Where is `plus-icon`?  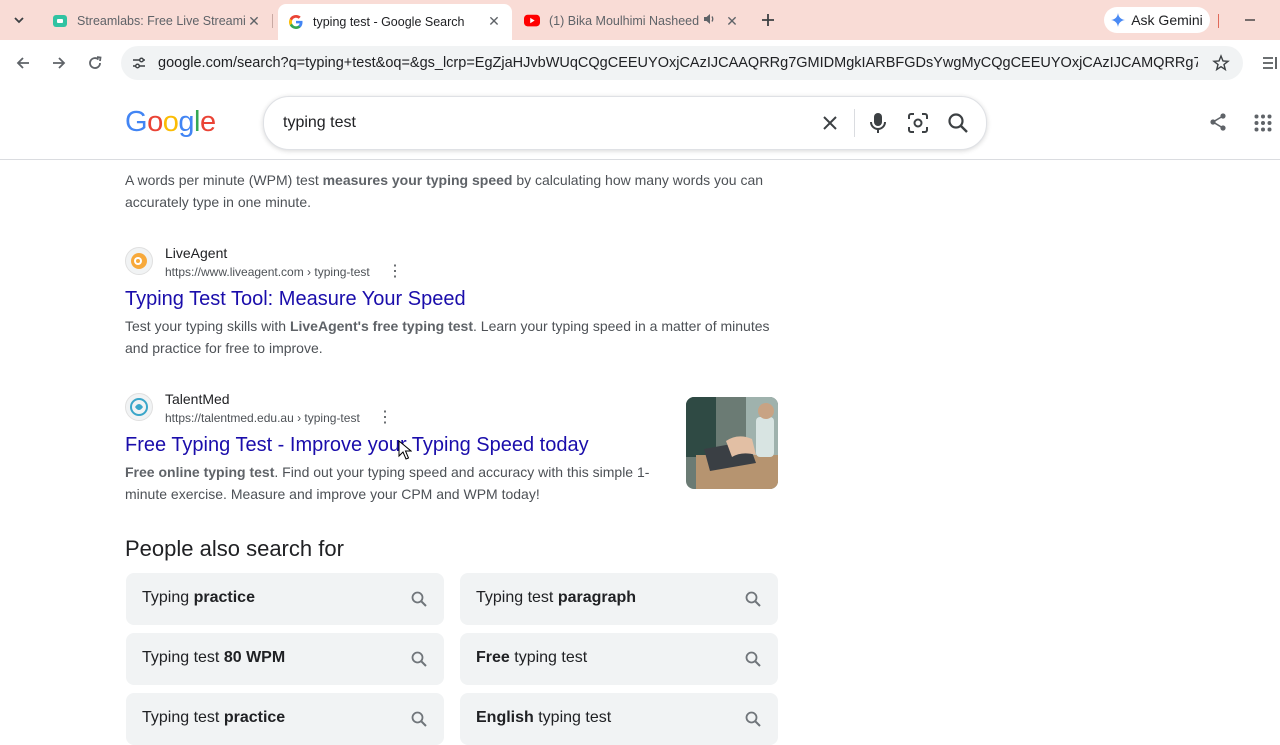 plus-icon is located at coordinates (768, 20).